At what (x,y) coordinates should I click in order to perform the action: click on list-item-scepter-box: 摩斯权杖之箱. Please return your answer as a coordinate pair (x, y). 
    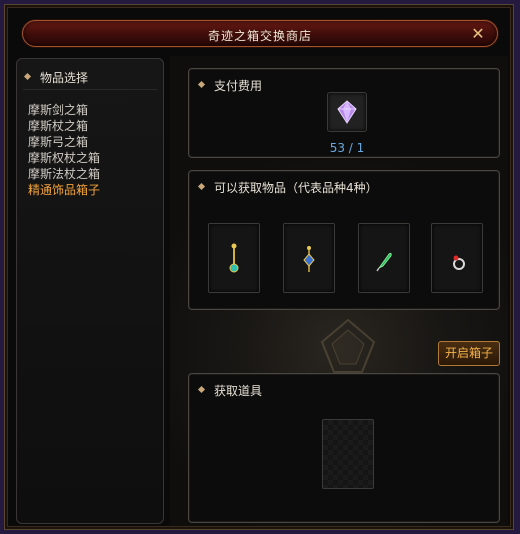
    Looking at the image, I should click on (64, 158).